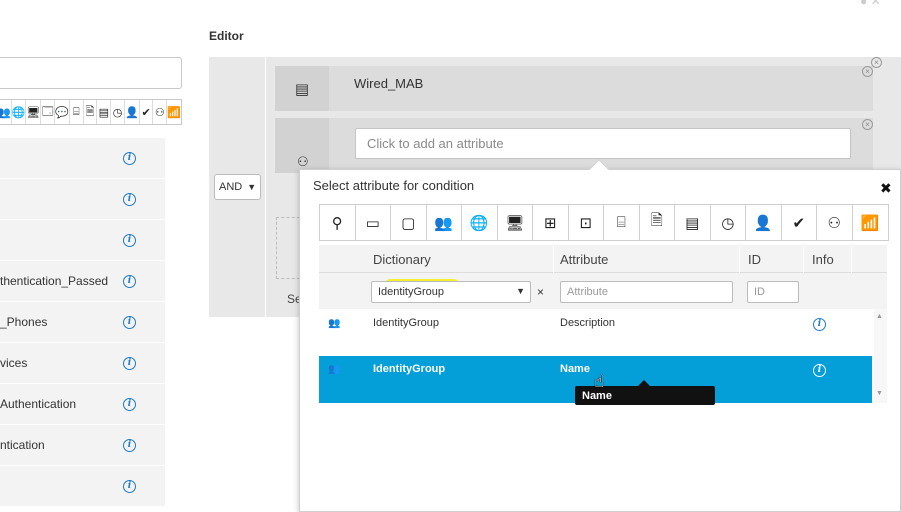 This screenshot has width=901, height=512. I want to click on table-row: 👥 IdentityGroup Description i, so click(595, 332).